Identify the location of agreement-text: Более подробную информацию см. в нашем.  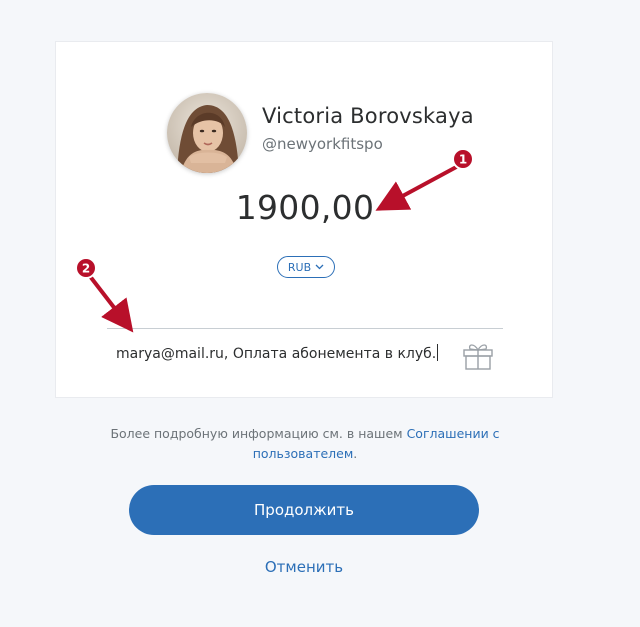
(258, 433).